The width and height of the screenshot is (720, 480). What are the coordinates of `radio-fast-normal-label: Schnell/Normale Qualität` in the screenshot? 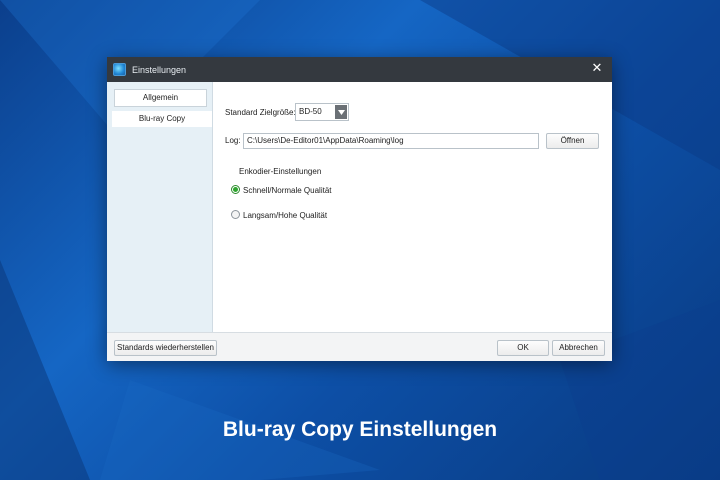 It's located at (287, 190).